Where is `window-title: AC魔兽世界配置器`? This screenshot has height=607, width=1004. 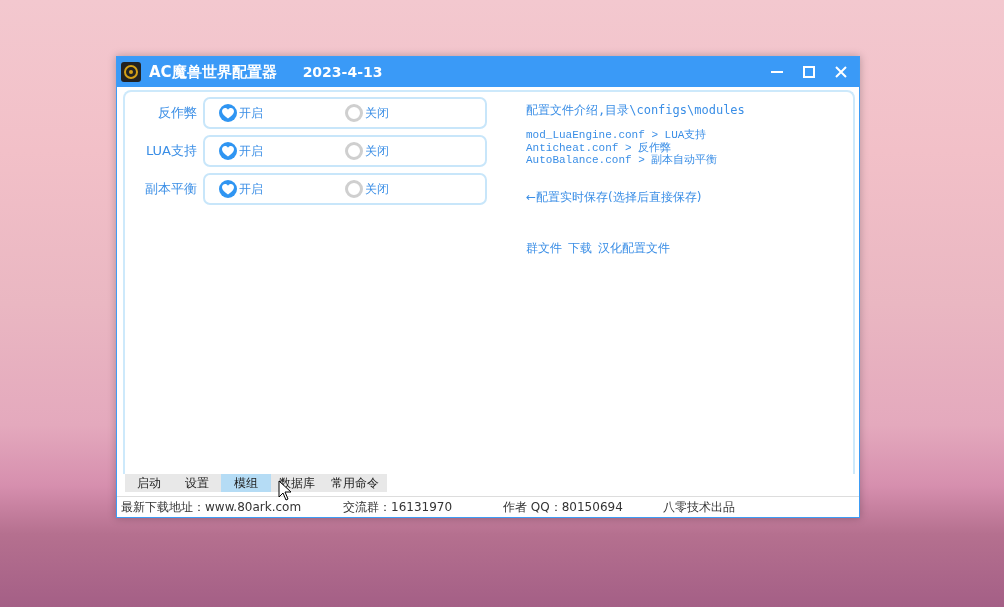 window-title: AC魔兽世界配置器 is located at coordinates (213, 72).